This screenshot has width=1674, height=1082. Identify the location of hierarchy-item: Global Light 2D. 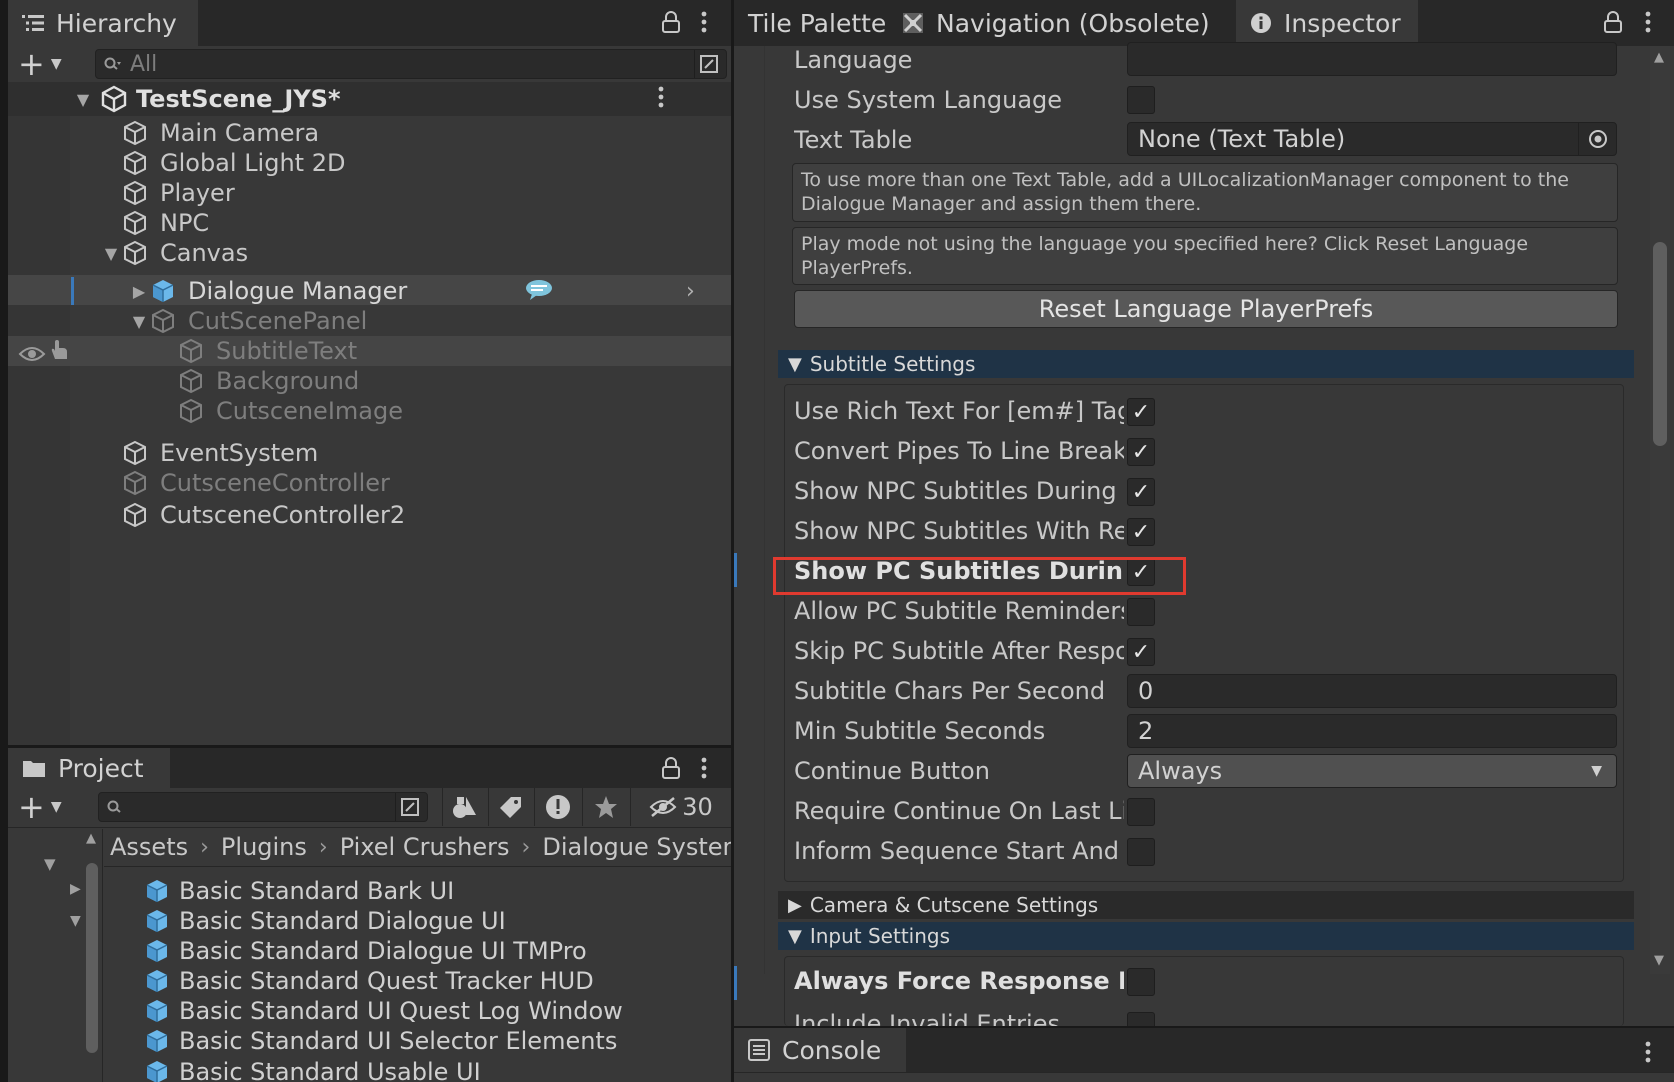
(369, 163).